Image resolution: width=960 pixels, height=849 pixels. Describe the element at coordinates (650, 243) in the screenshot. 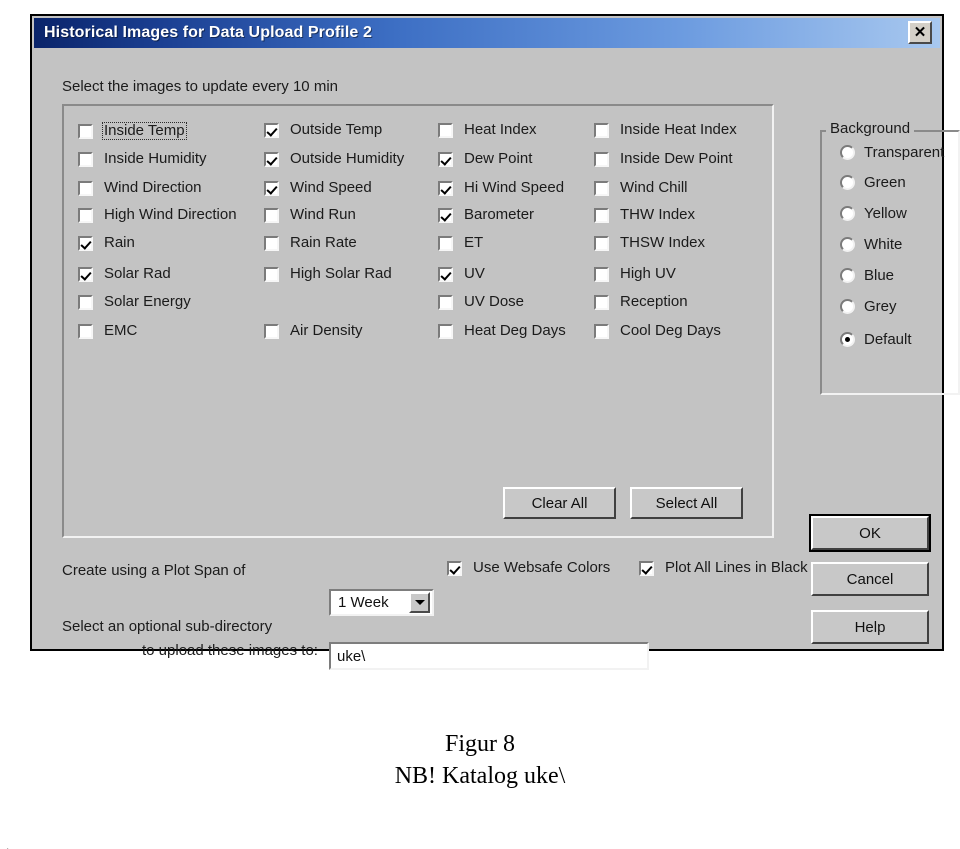

I see `checkbox-row: THSW Index` at that location.